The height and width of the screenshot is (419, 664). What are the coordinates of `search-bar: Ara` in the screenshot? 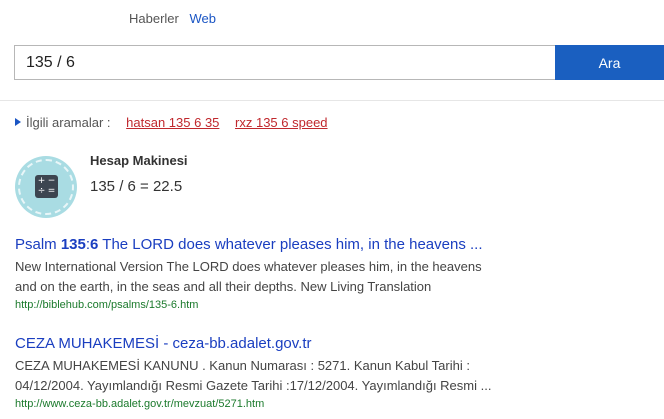 It's located at (339, 62).